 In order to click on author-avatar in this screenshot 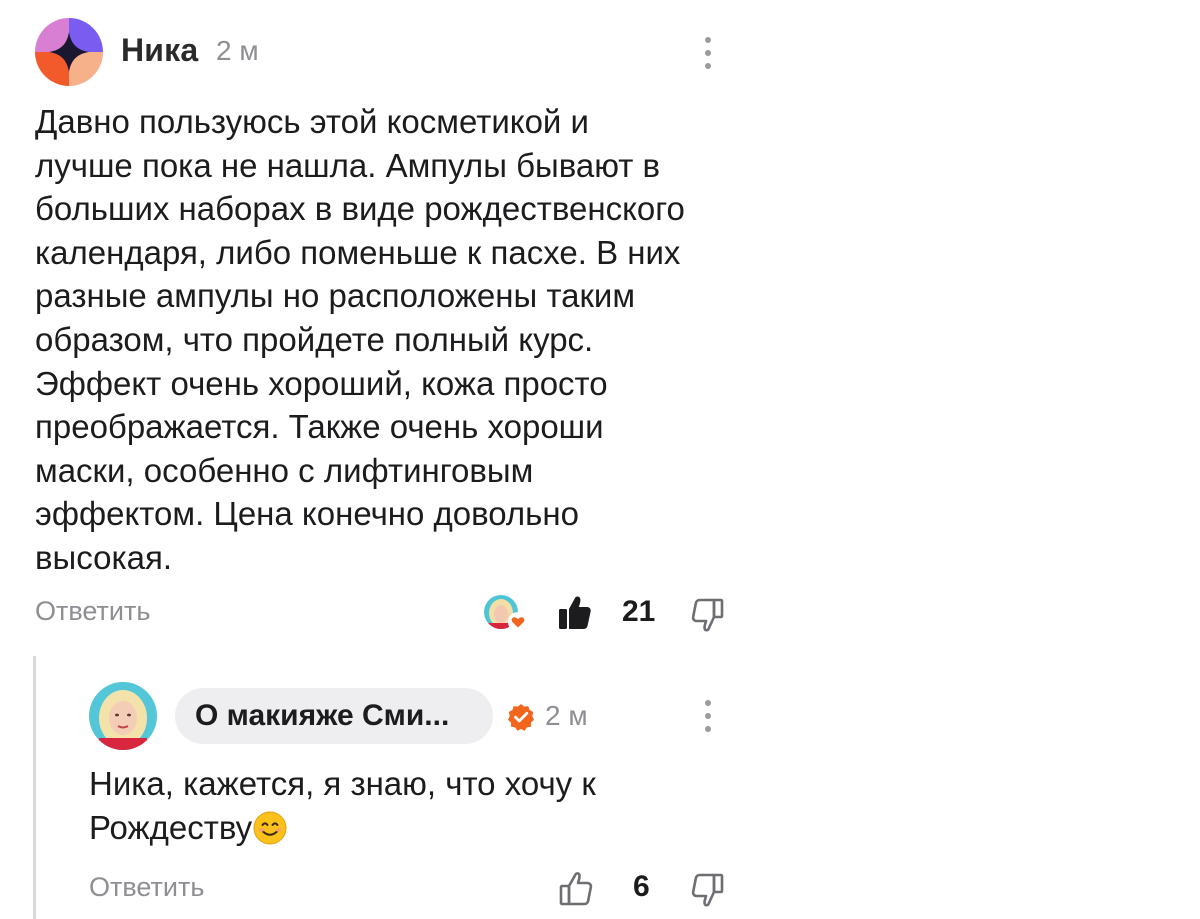, I will do `click(69, 52)`.